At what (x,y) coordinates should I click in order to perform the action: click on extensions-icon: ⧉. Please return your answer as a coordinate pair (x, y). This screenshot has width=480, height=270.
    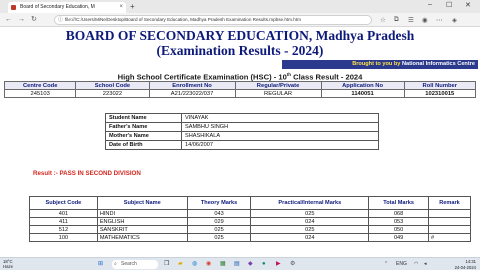
    Looking at the image, I should click on (396, 20).